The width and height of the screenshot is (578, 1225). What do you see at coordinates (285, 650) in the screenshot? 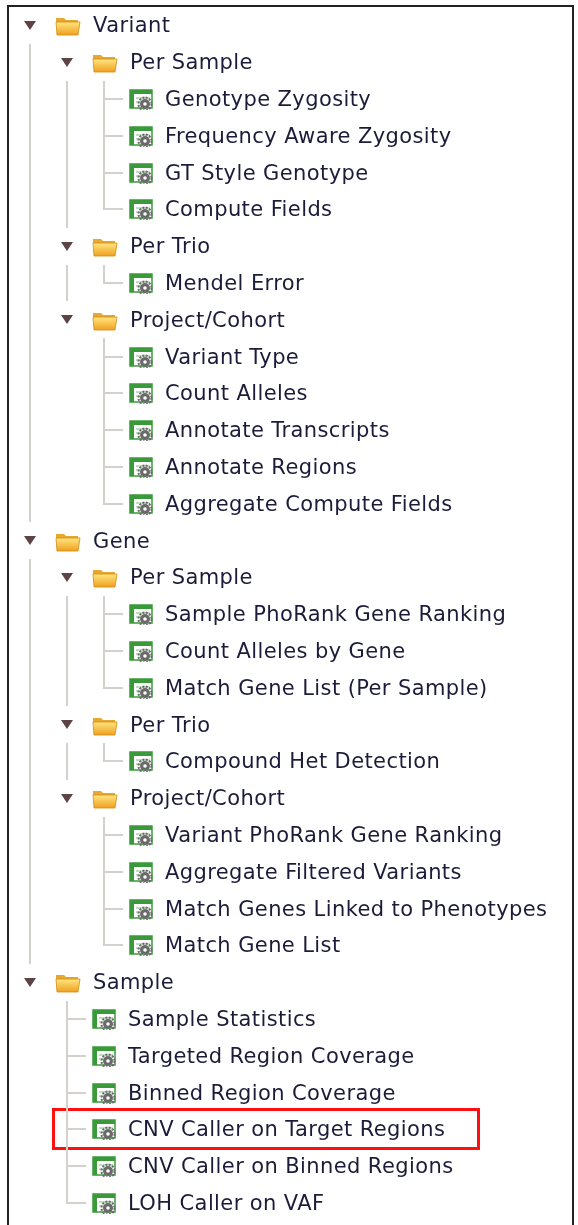
I see `tree-item: Count Alleles by Gene` at bounding box center [285, 650].